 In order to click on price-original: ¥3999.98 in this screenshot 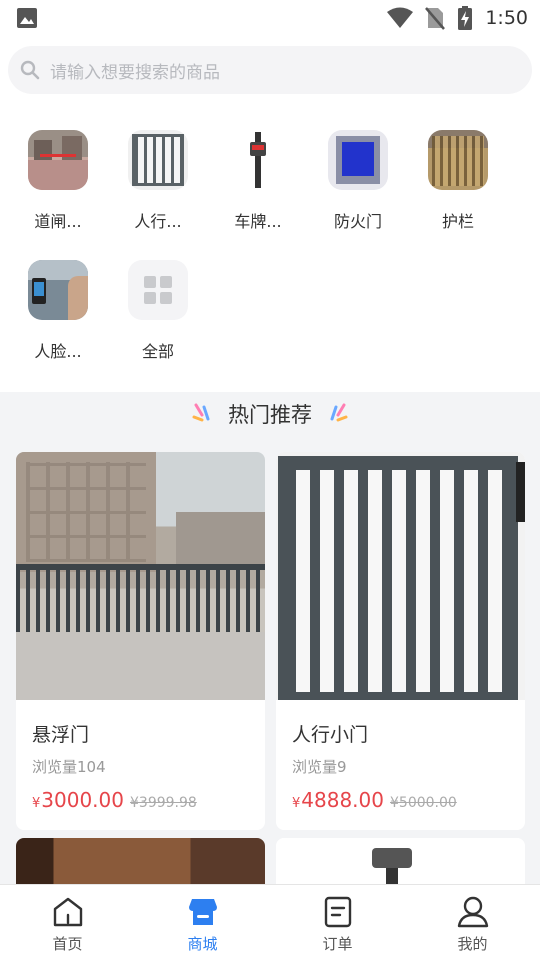, I will do `click(163, 803)`.